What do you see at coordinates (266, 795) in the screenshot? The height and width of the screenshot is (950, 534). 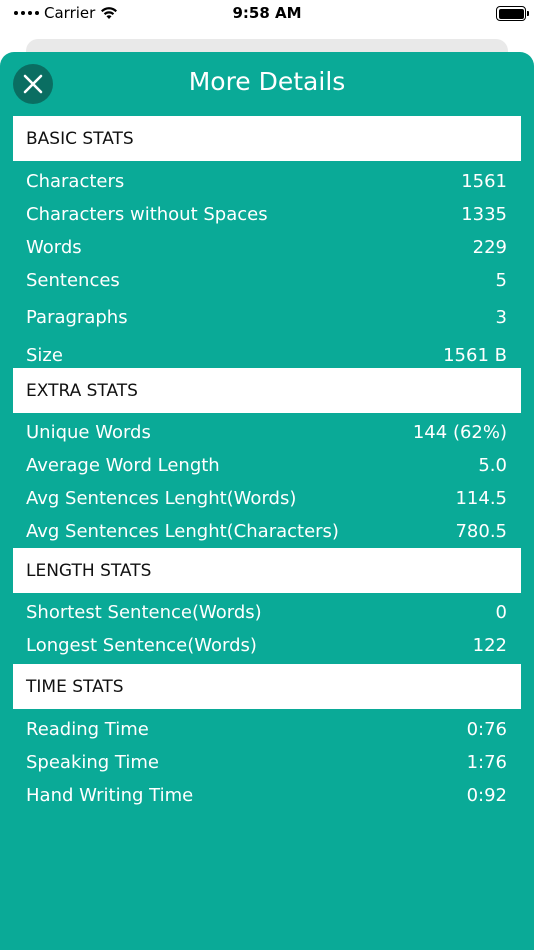 I see `stat-row-hand-writing-time: Hand Writing Time 0:92` at bounding box center [266, 795].